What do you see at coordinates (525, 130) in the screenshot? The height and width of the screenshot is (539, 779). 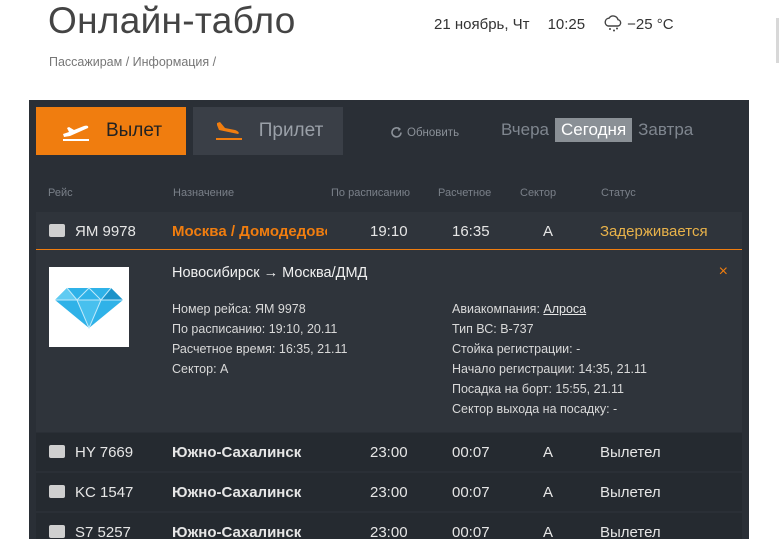 I see `day-yesterday: Вчера` at bounding box center [525, 130].